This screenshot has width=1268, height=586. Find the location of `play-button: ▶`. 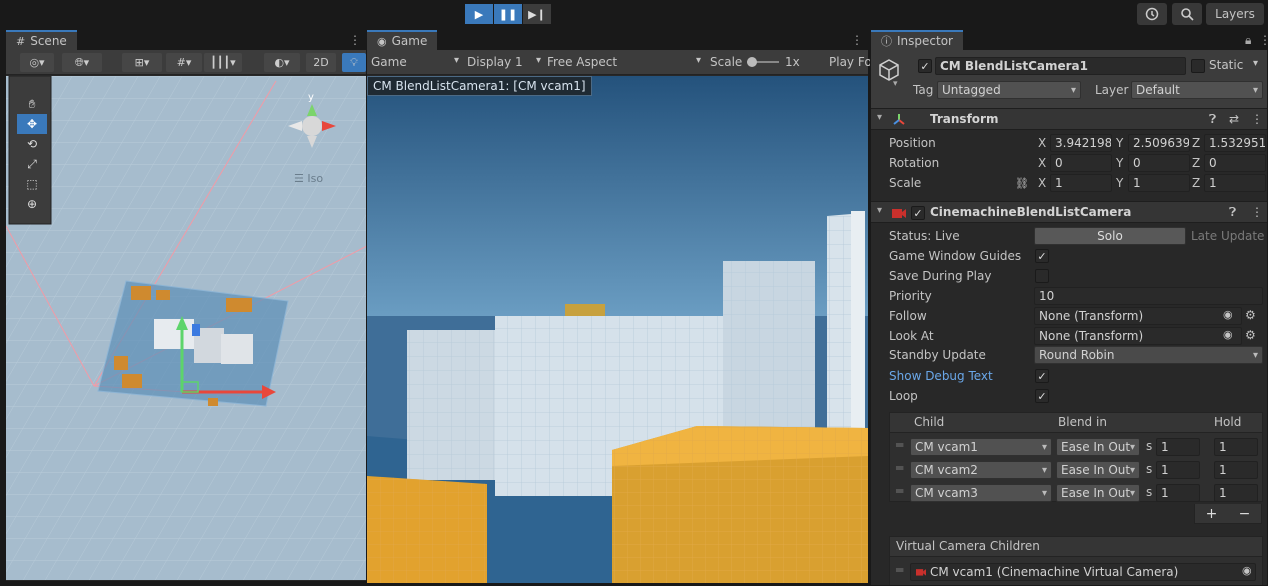

play-button: ▶ is located at coordinates (479, 14).